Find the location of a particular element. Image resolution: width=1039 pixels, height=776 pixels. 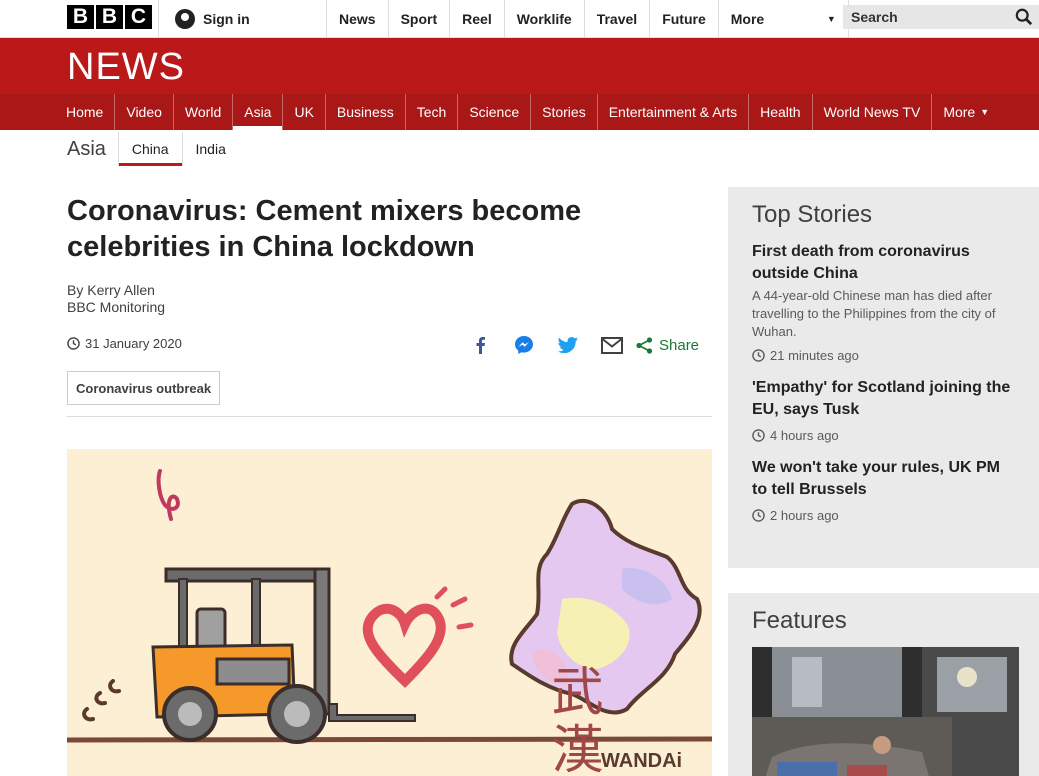

feature-photo is located at coordinates (885, 711).